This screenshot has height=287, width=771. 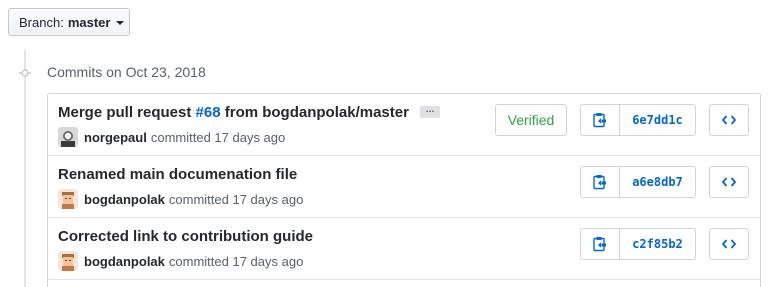 I want to click on git-commit-icon, so click(x=25, y=73).